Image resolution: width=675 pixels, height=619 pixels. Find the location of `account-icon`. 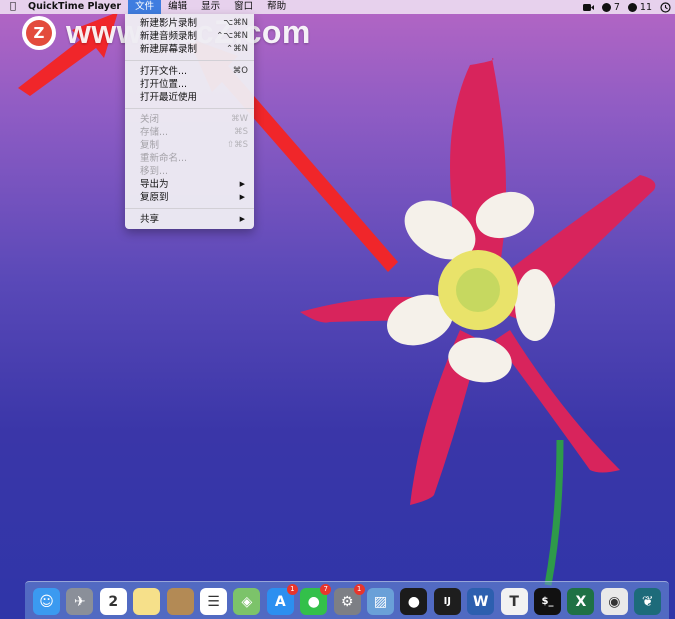

account-icon is located at coordinates (632, 7).